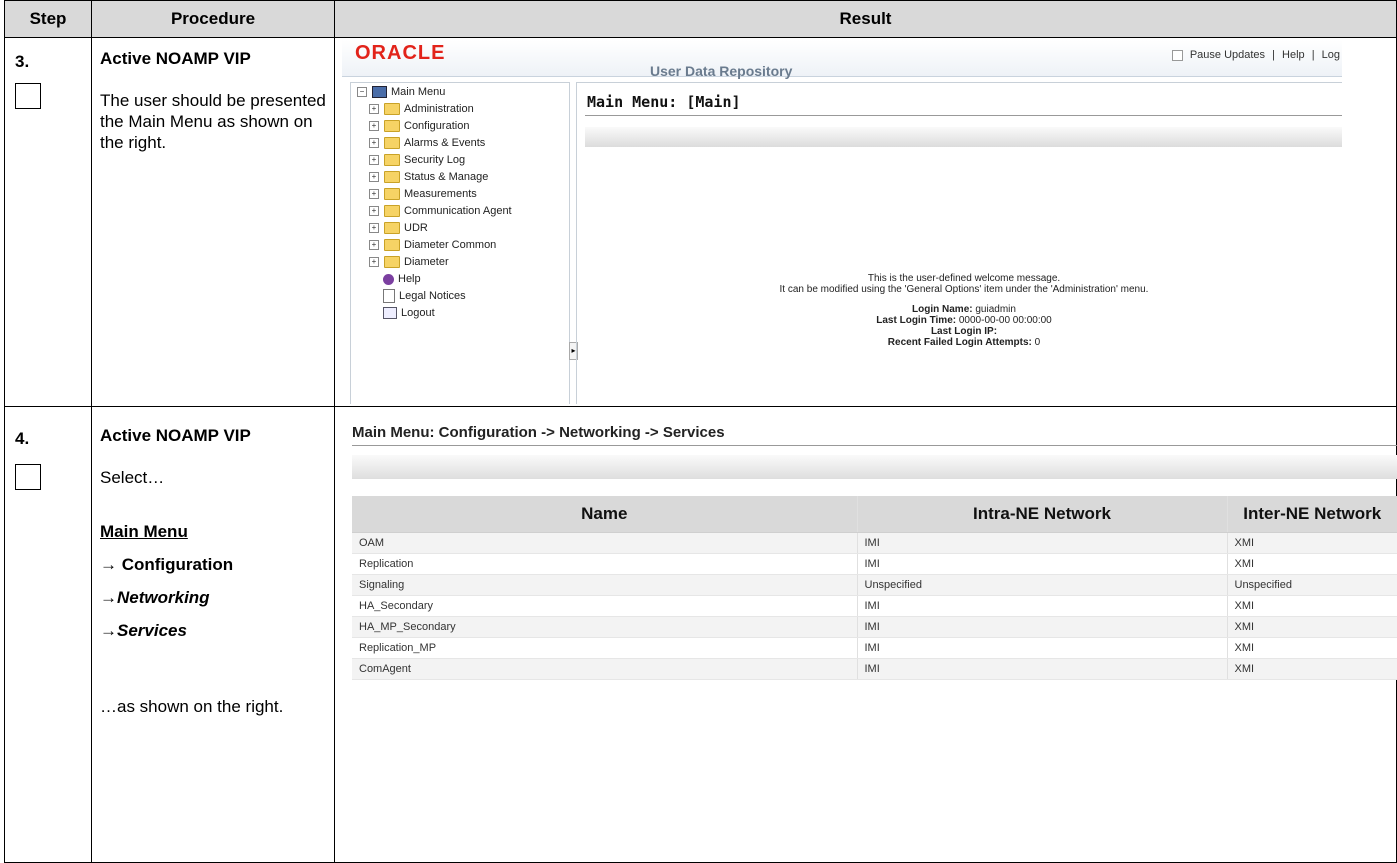  Describe the element at coordinates (155, 597) in the screenshot. I see `path-networking: →Networking` at that location.